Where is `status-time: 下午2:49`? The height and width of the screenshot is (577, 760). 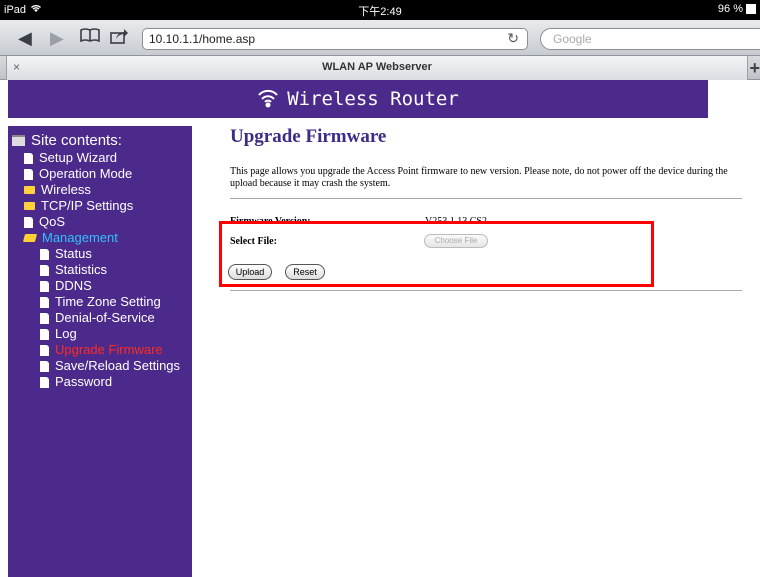
status-time: 下午2:49 is located at coordinates (380, 12).